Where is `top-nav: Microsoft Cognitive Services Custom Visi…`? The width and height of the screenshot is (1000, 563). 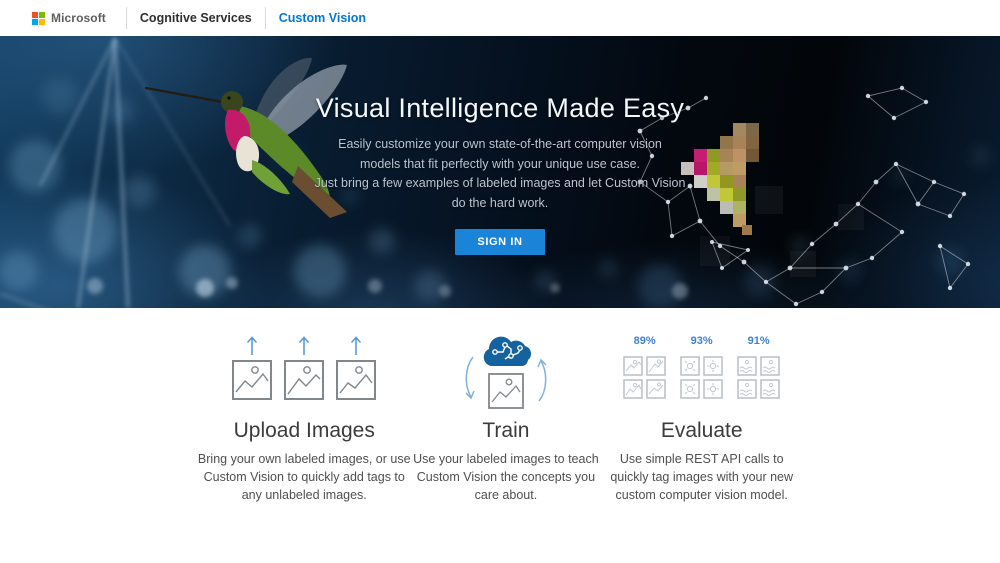 top-nav: Microsoft Cognitive Services Custom Visi… is located at coordinates (500, 18).